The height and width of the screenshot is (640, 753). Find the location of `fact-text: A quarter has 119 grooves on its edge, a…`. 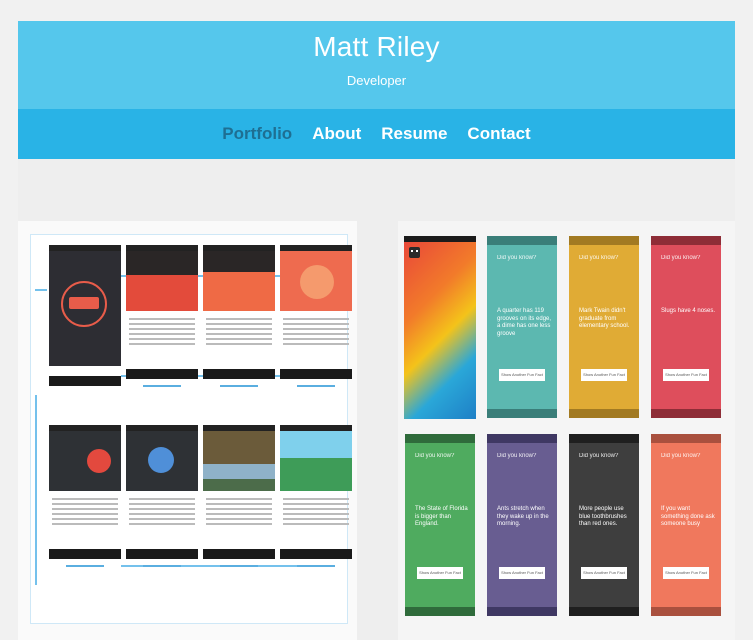

fact-text: A quarter has 119 grooves on its edge, a… is located at coordinates (524, 322).